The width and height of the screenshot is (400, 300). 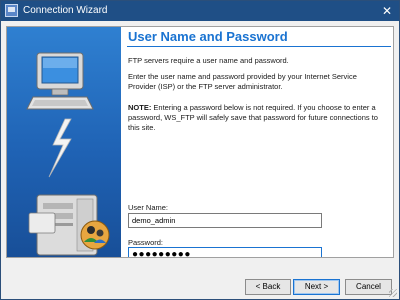 I want to click on resize-grip, so click(x=393, y=293).